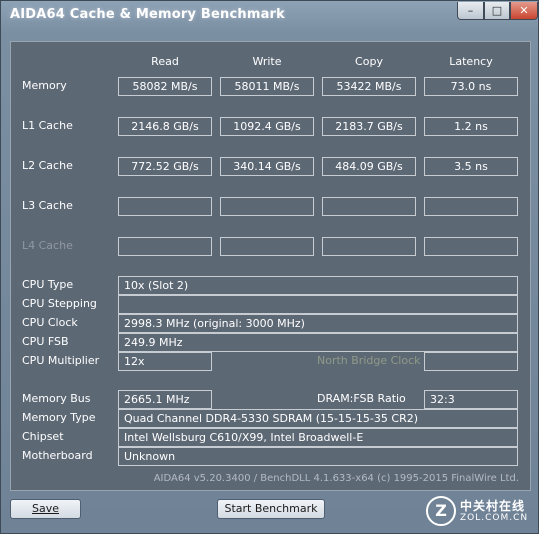 Image resolution: width=539 pixels, height=534 pixels. I want to click on save-button-label: Save, so click(45, 508).